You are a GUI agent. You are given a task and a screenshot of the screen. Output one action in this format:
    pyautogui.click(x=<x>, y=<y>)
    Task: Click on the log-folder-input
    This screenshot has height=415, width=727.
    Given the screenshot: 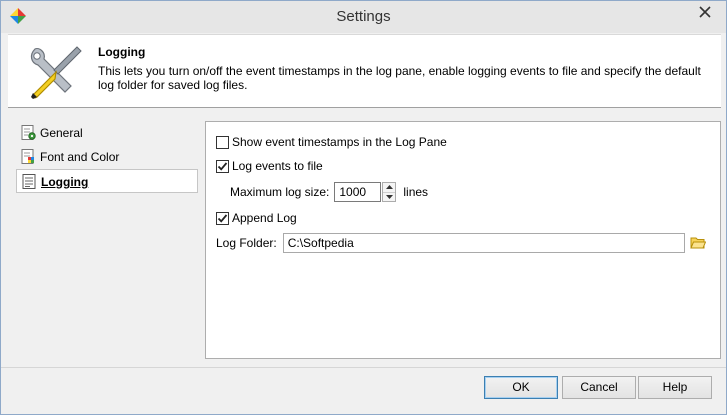 What is the action you would take?
    pyautogui.click(x=483, y=243)
    